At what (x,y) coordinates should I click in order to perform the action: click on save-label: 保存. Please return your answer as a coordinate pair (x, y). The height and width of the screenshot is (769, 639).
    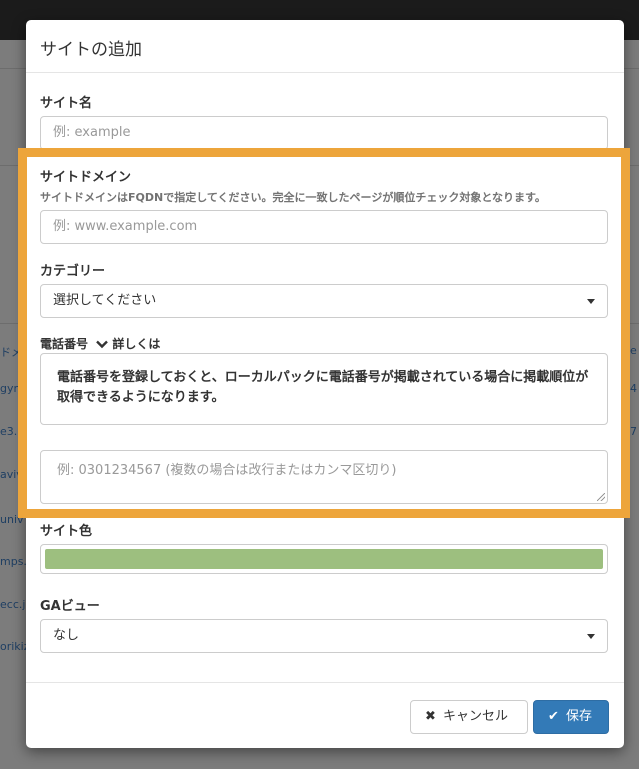
    Looking at the image, I should click on (579, 716).